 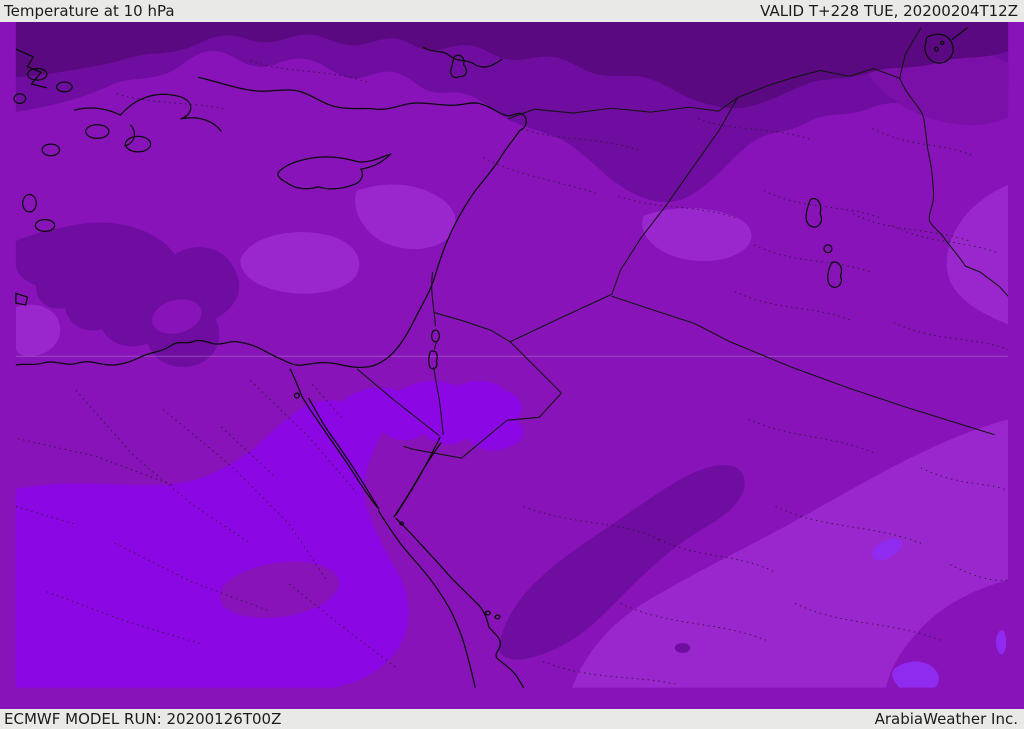 What do you see at coordinates (143, 719) in the screenshot?
I see `model-run-label: ECMWF MODEL RUN: 20200126T00Z` at bounding box center [143, 719].